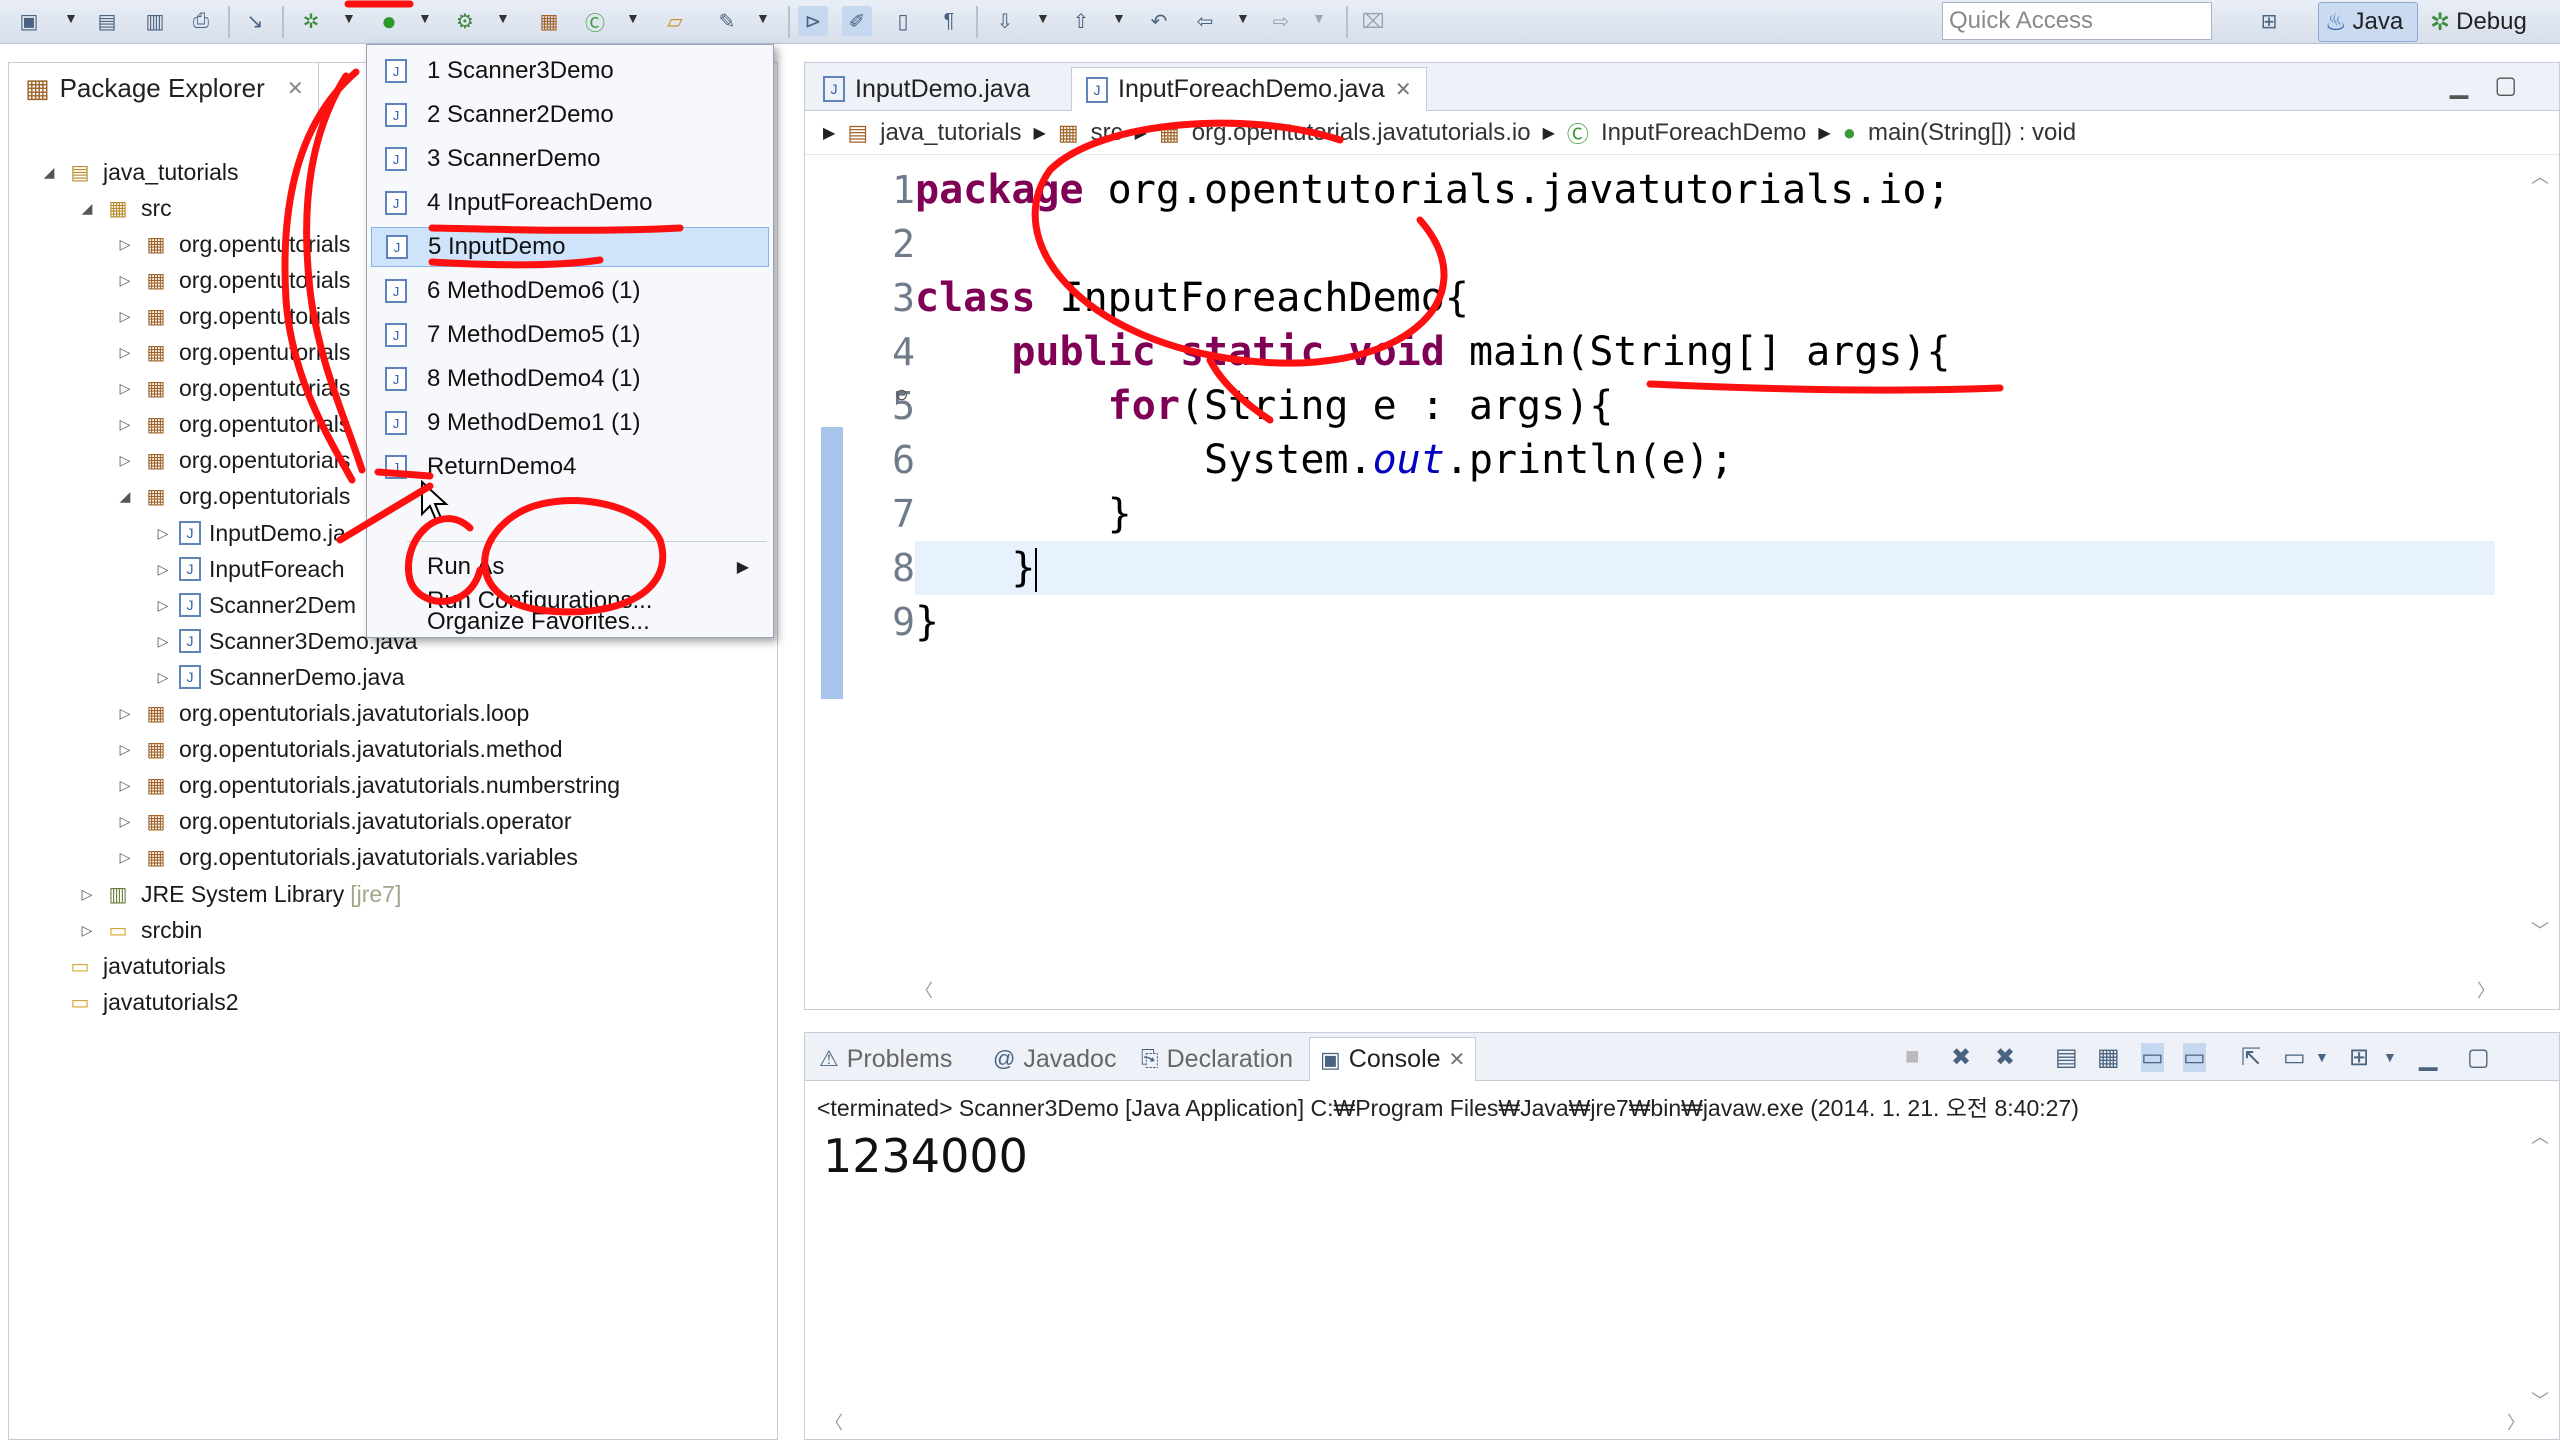  I want to click on save-all-icon: ▥, so click(155, 21).